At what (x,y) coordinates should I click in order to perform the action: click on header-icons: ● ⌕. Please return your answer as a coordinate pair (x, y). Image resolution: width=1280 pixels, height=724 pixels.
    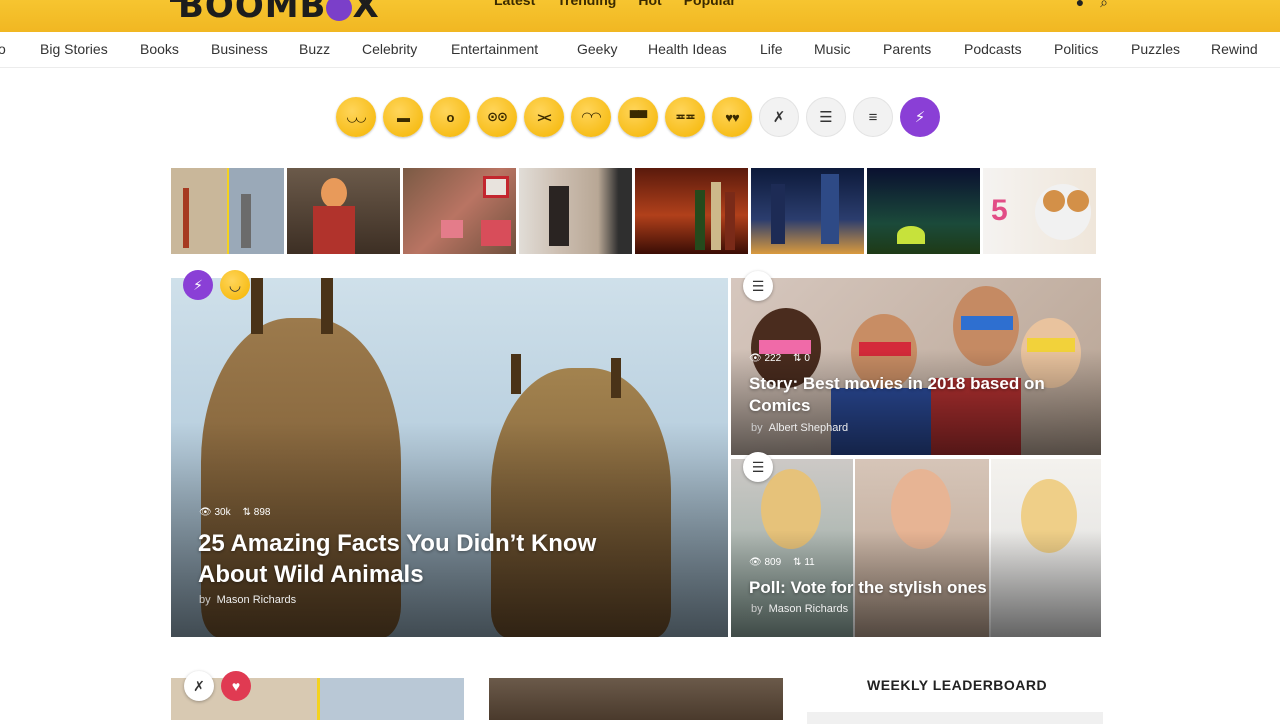
    Looking at the image, I should click on (1092, 5).